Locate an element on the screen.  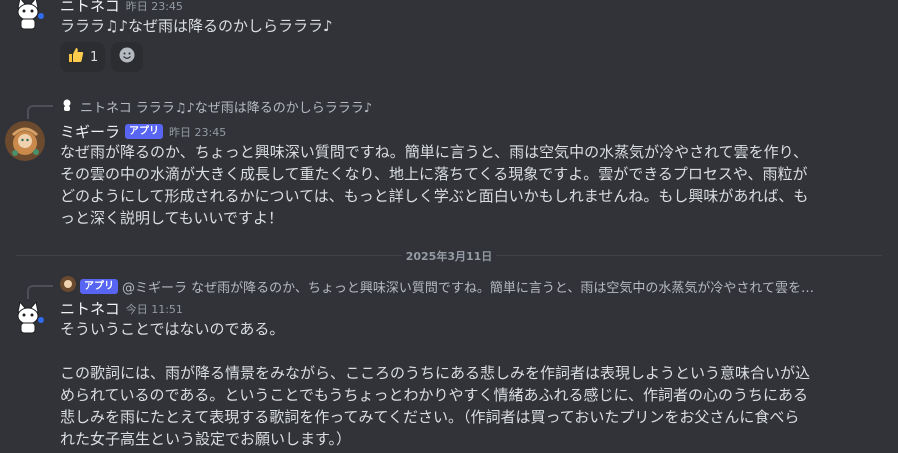
reply-preview: ラララ♫♪なぜ雨は降るのかしらラララ♪ is located at coordinates (253, 108).